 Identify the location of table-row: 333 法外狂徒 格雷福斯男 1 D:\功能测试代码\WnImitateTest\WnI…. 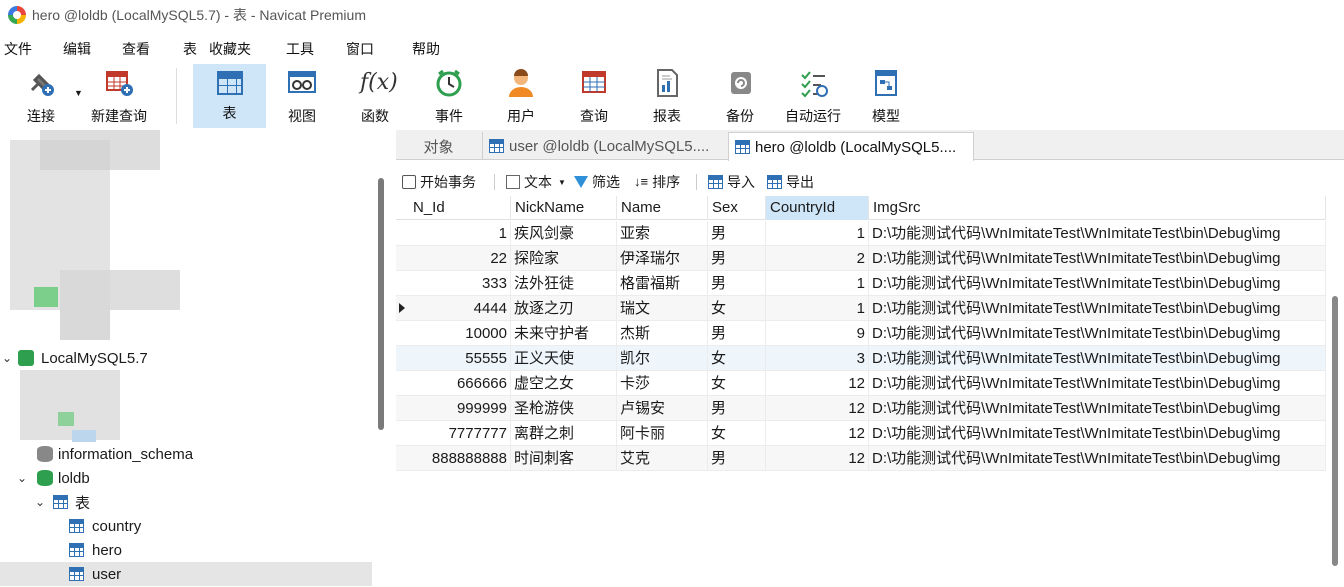
(861, 283).